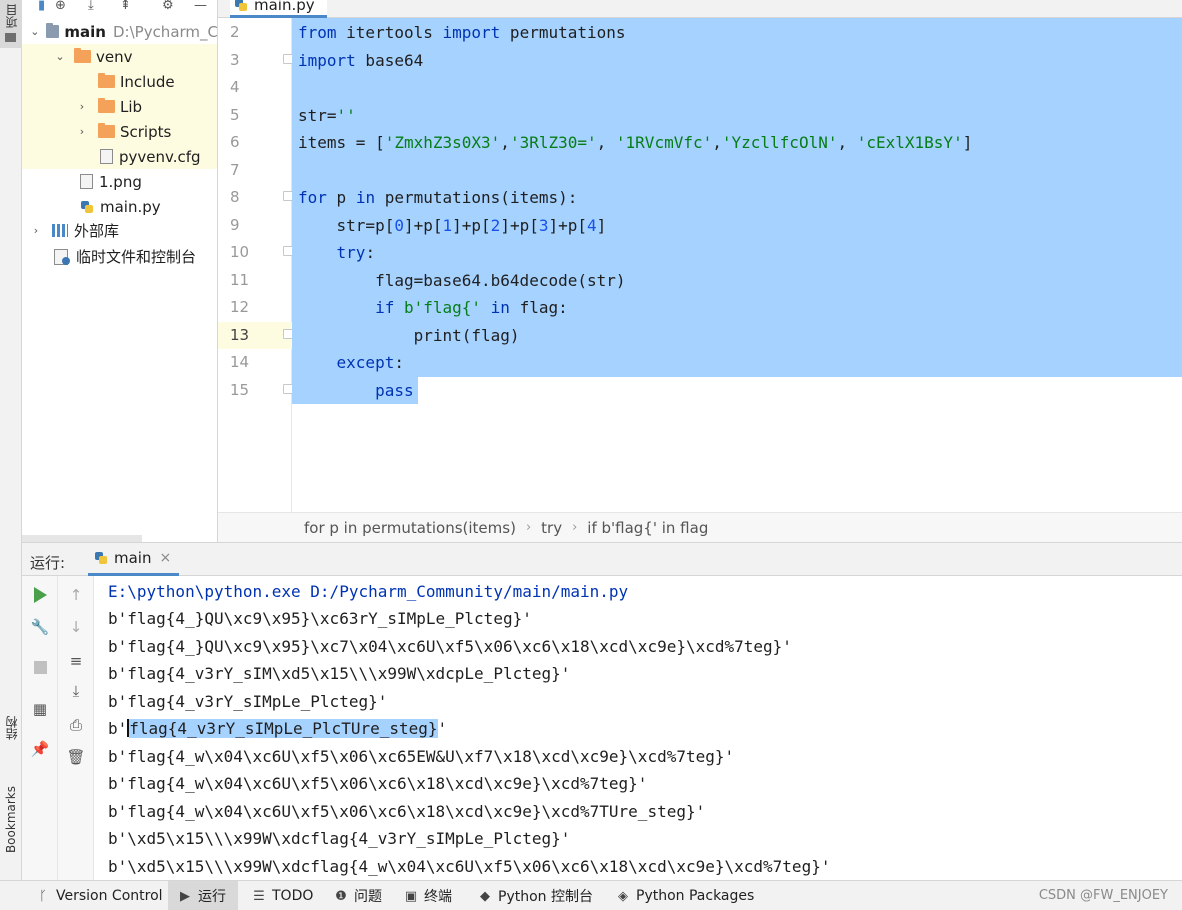  Describe the element at coordinates (240, 390) in the screenshot. I see `line-number: 15` at that location.